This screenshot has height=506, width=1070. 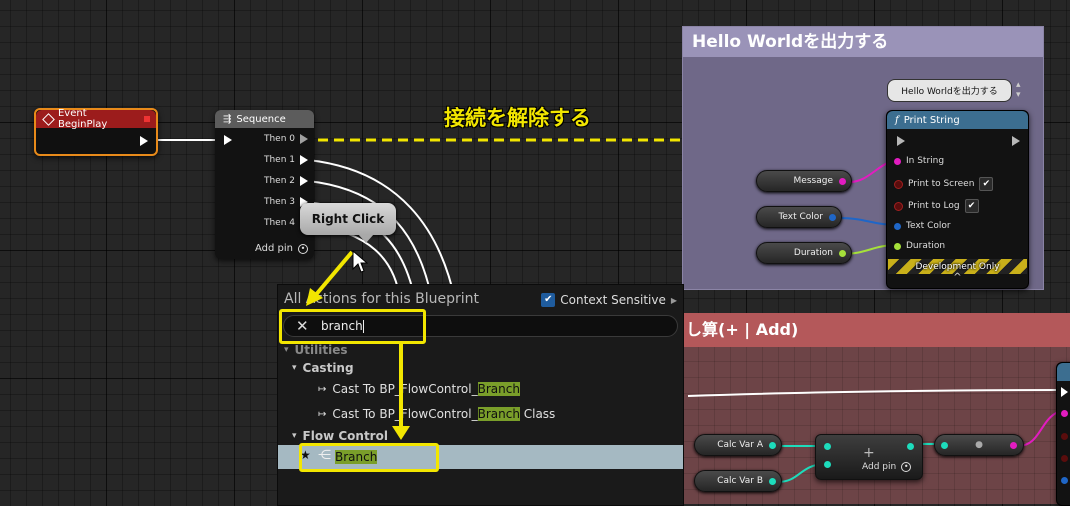 What do you see at coordinates (944, 445) in the screenshot?
I see `conversion-input-pin` at bounding box center [944, 445].